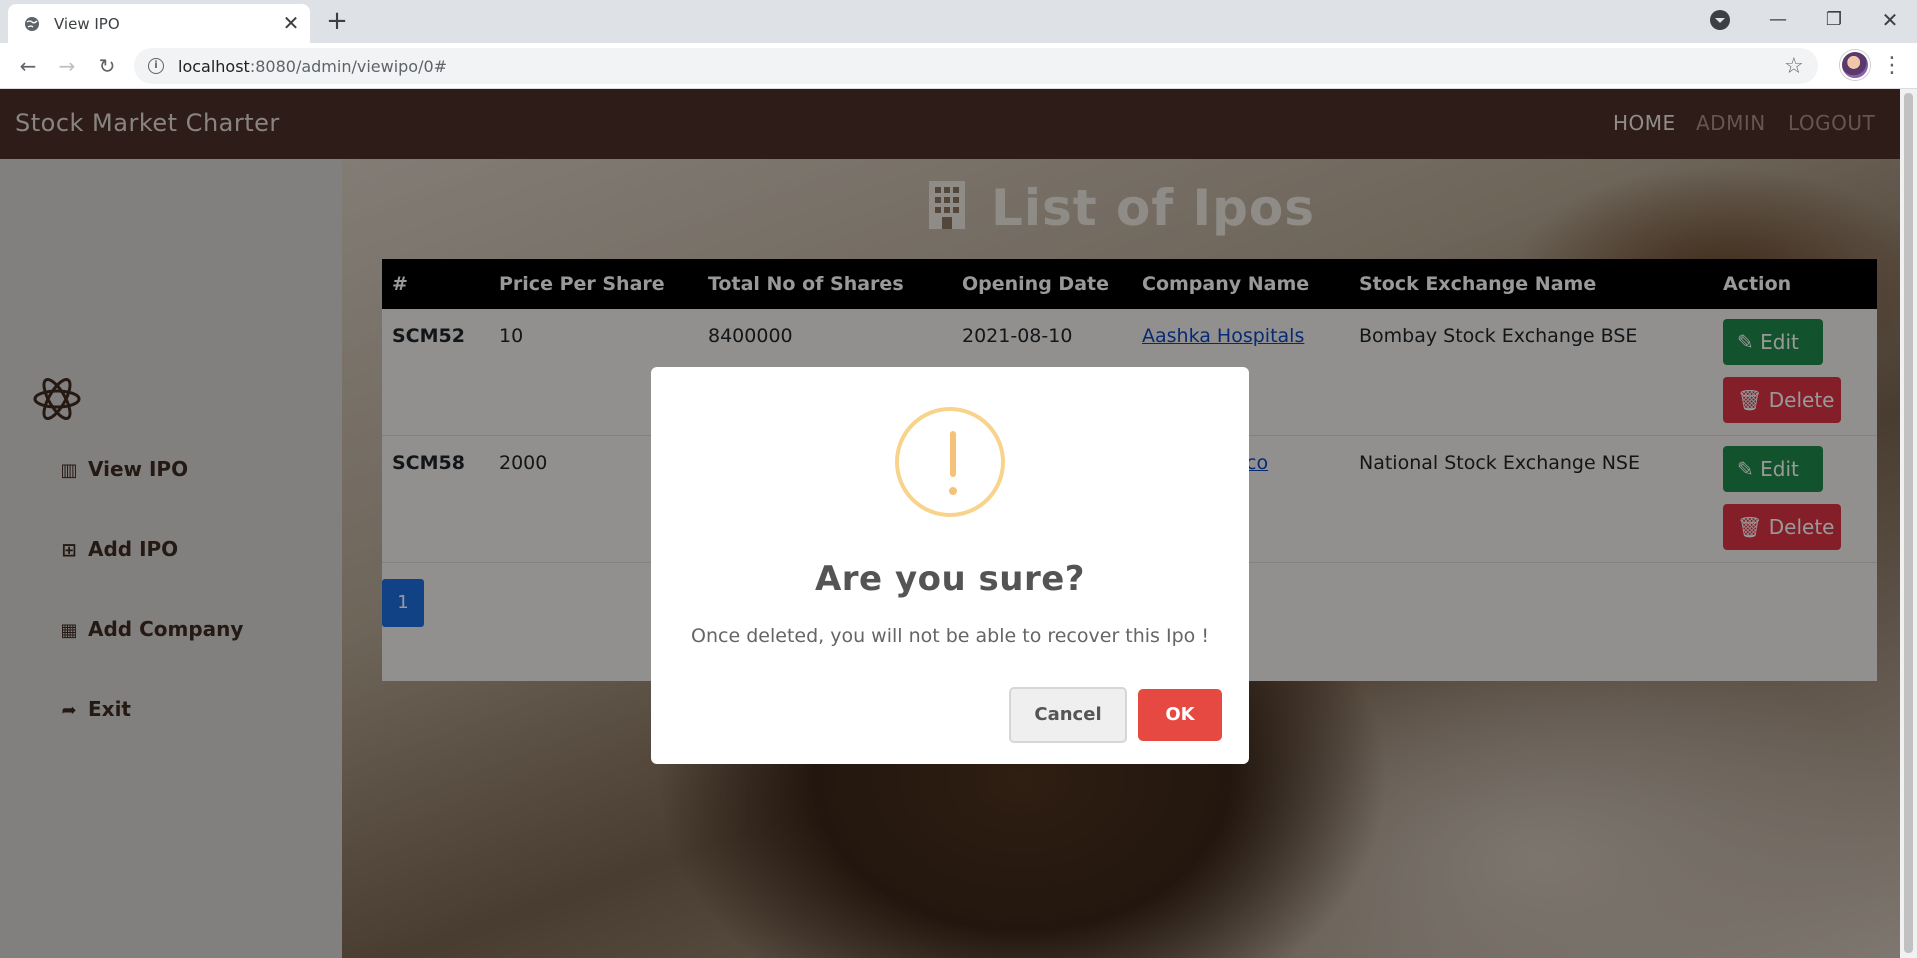 This screenshot has height=958, width=1917. What do you see at coordinates (291, 23) in the screenshot?
I see `close-icon: ✕` at bounding box center [291, 23].